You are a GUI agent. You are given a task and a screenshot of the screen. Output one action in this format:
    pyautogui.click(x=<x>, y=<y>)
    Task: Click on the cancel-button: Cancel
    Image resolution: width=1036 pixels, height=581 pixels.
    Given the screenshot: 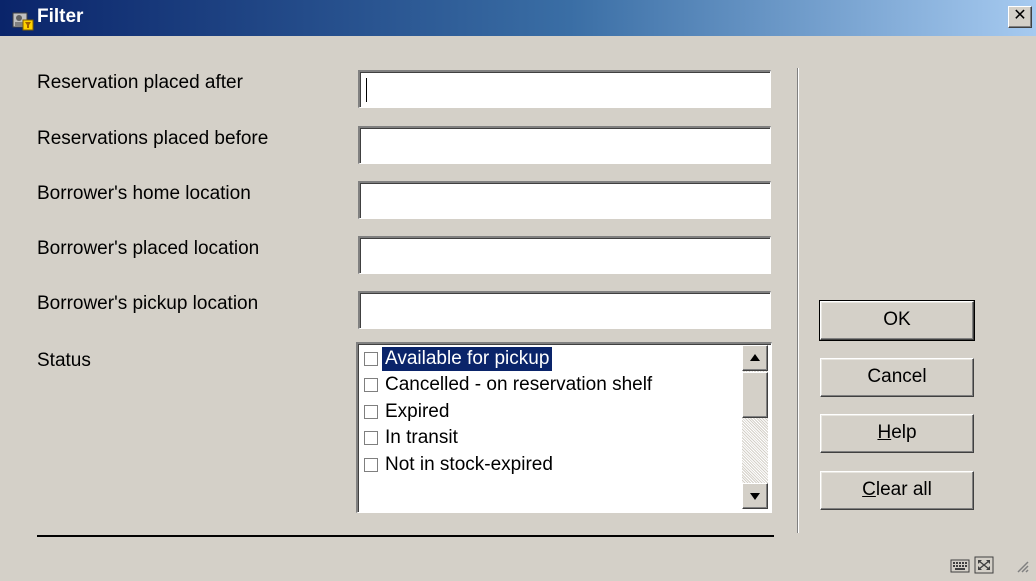 What is the action you would take?
    pyautogui.click(x=897, y=377)
    